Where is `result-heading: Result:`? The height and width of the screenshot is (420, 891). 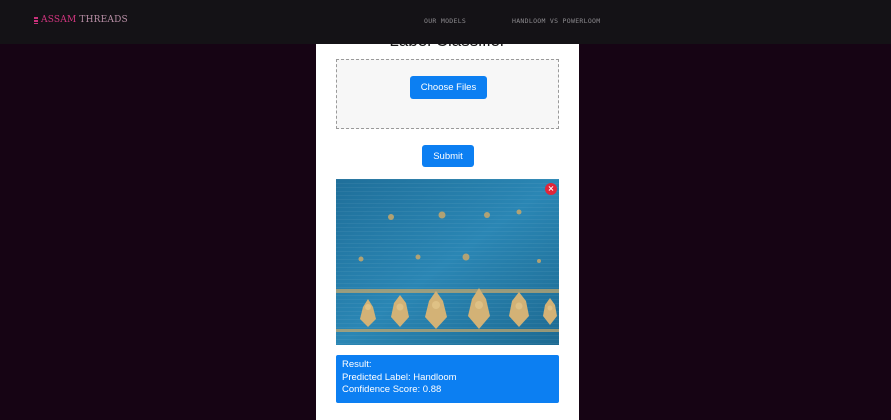
result-heading: Result: is located at coordinates (357, 364).